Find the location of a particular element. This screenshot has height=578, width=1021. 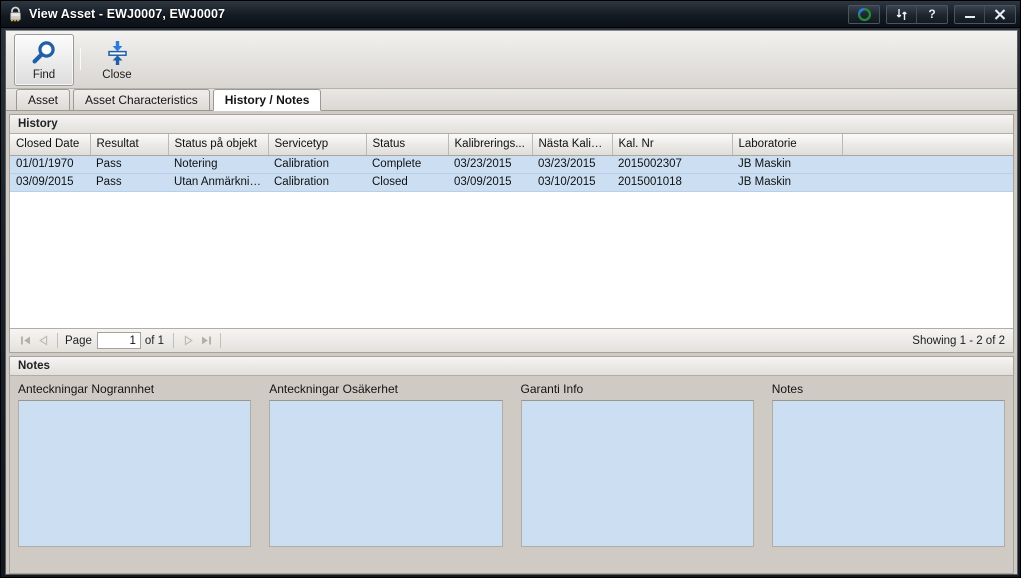

find-button-label: Find is located at coordinates (44, 75).